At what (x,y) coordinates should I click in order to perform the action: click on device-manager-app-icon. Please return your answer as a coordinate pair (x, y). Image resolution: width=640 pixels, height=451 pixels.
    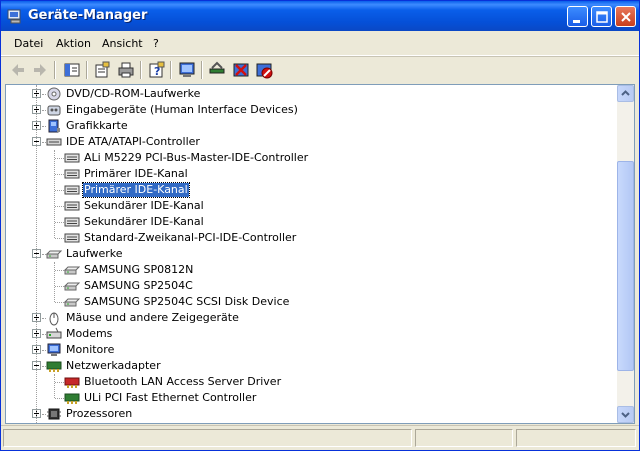
    Looking at the image, I should click on (14, 16).